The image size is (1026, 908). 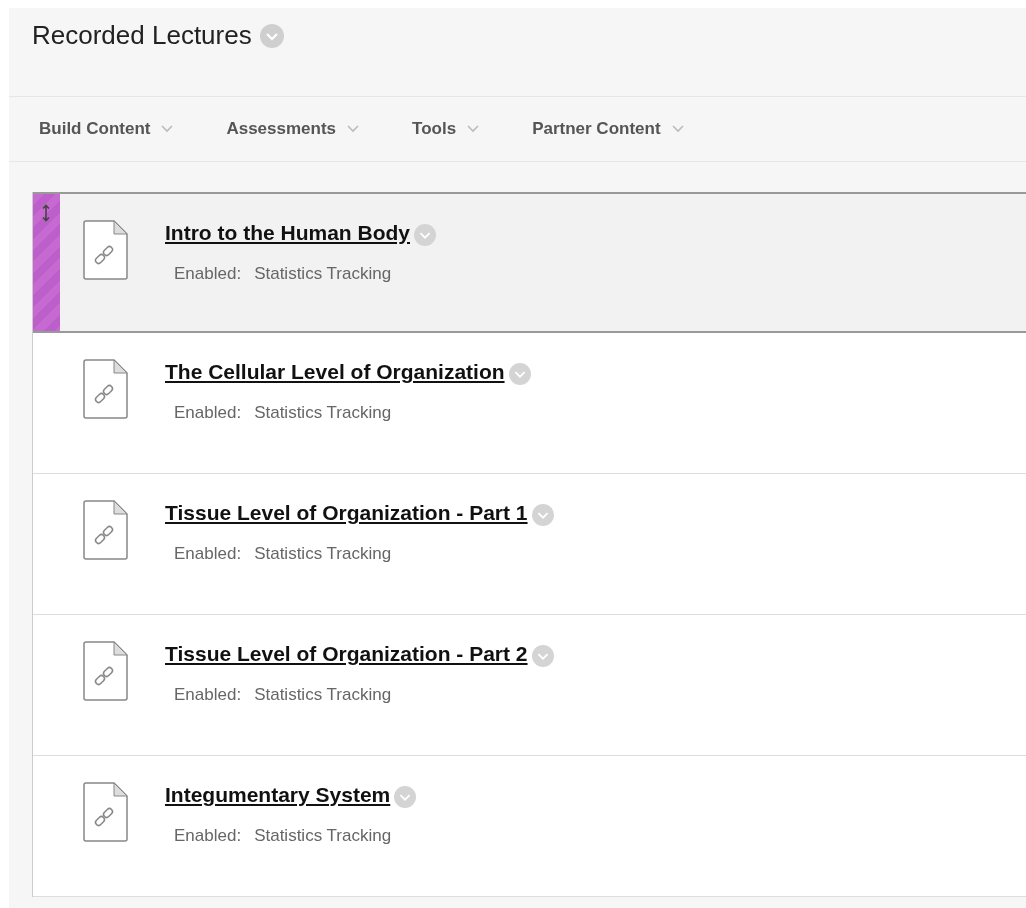 I want to click on item-title-link: Tissue Level of Organization - Part 1, so click(x=346, y=513).